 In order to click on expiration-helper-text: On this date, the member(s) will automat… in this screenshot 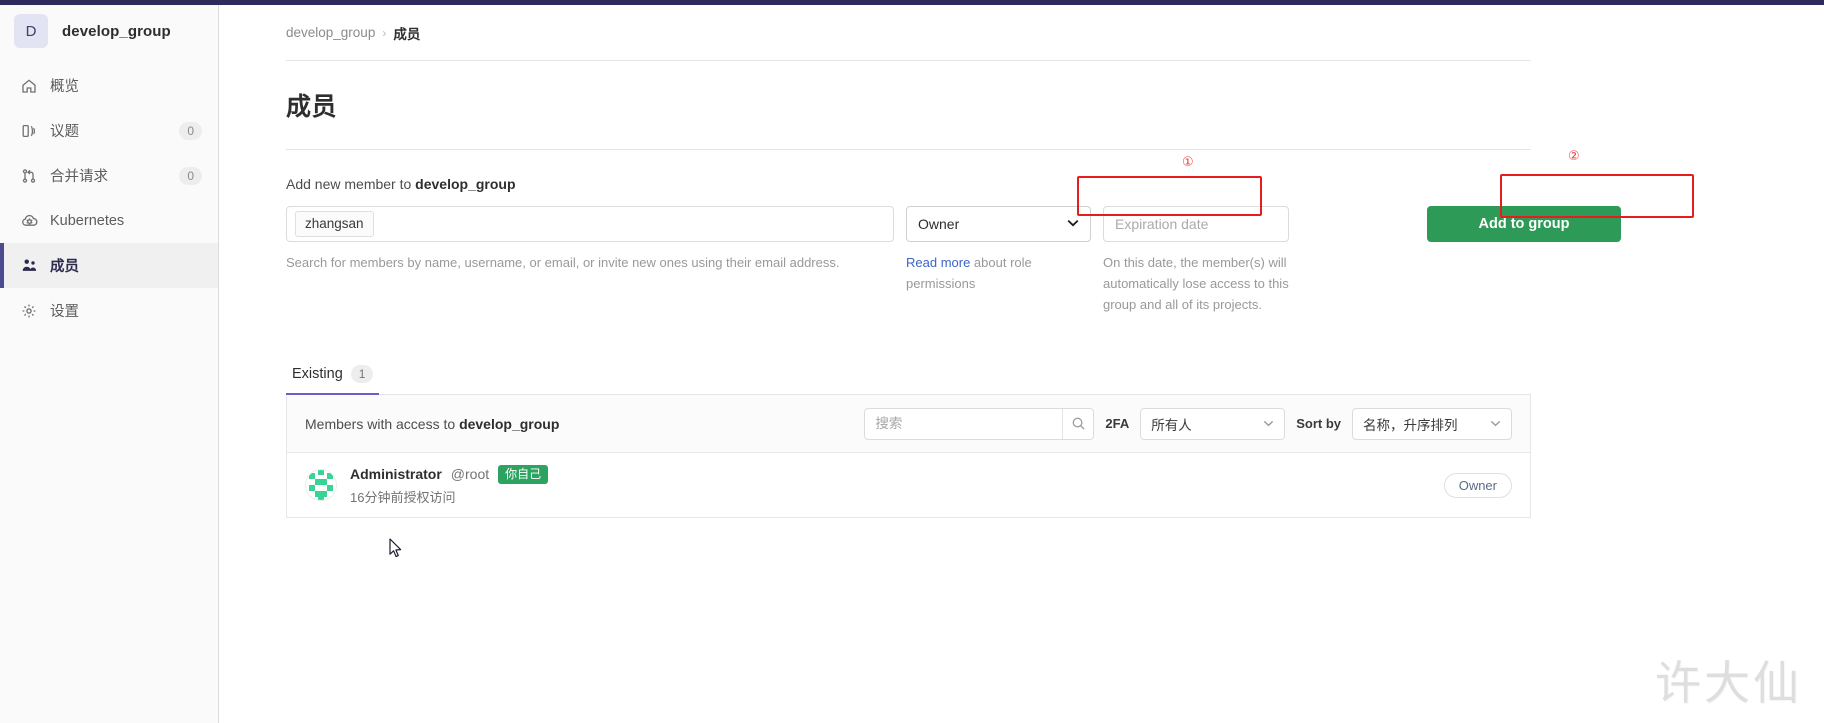, I will do `click(1196, 283)`.